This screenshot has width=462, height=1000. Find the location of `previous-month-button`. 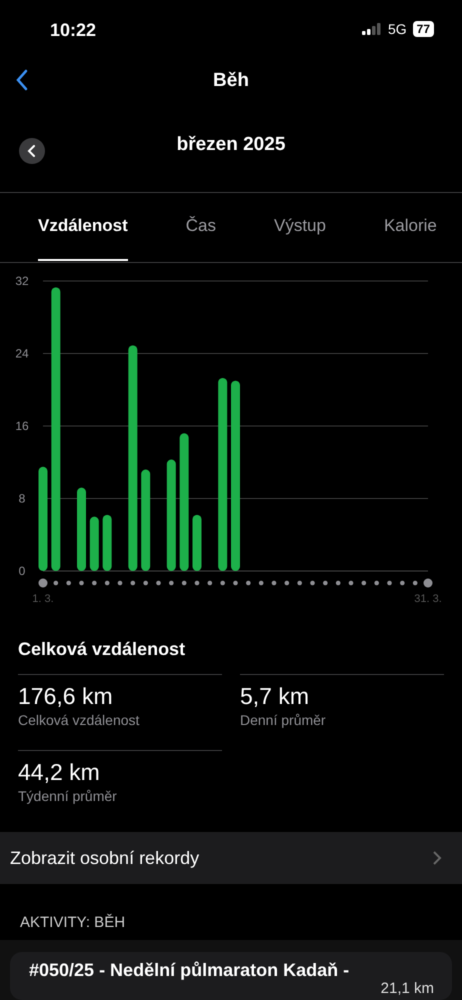

previous-month-button is located at coordinates (32, 151).